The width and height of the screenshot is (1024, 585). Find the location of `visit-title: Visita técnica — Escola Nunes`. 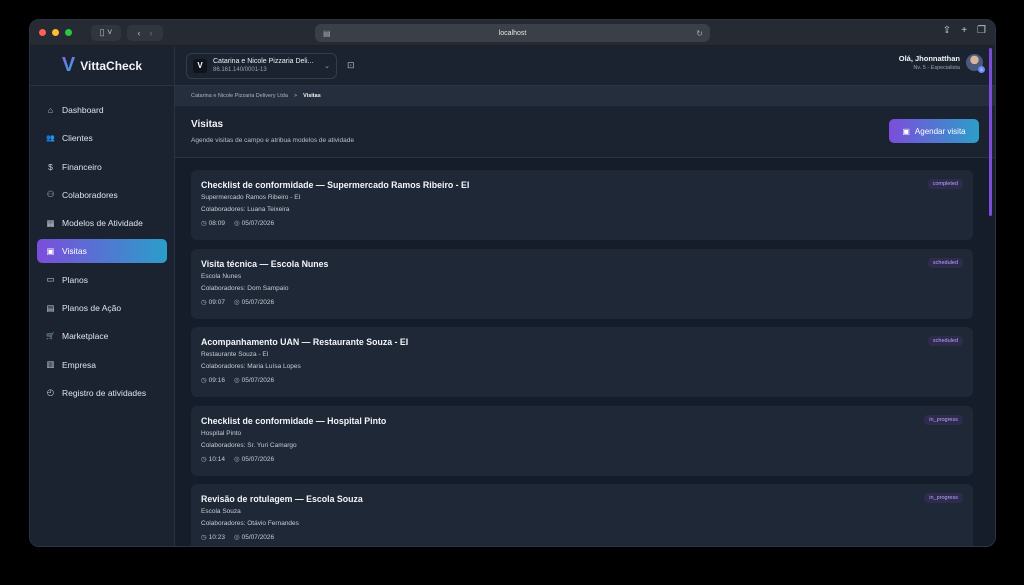

visit-title: Visita técnica — Escola Nunes is located at coordinates (265, 263).